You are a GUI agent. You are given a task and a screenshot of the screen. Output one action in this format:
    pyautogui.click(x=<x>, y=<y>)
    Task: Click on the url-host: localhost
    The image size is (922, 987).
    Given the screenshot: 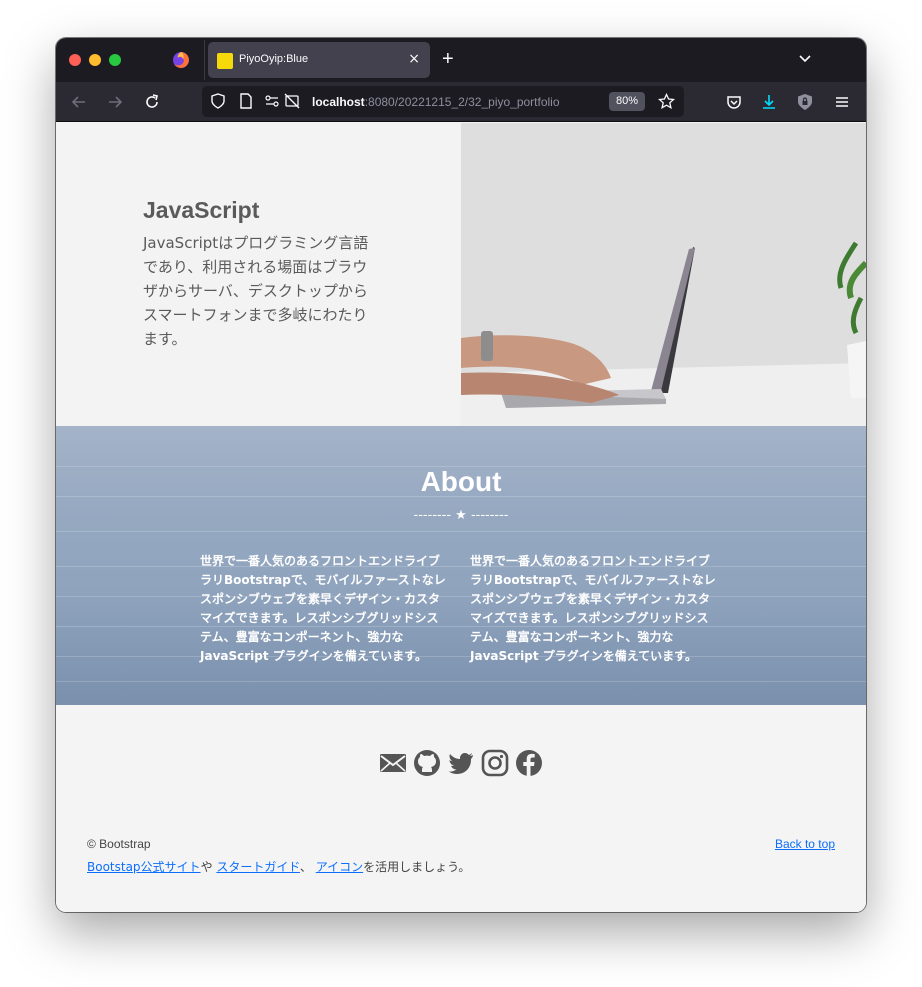 What is the action you would take?
    pyautogui.click(x=338, y=102)
    